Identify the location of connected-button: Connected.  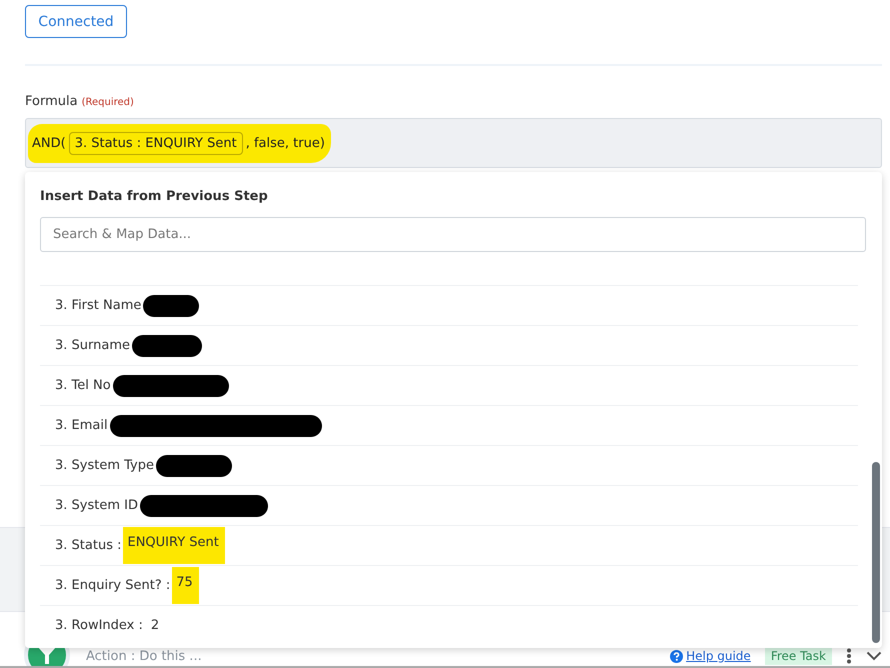
(76, 21).